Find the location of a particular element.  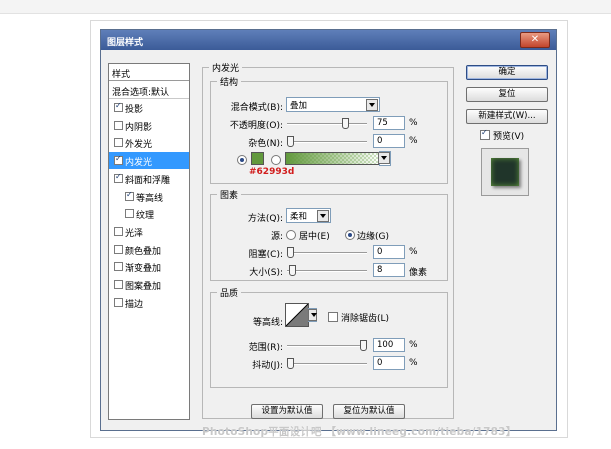

gradient-dropdown is located at coordinates (384, 158).